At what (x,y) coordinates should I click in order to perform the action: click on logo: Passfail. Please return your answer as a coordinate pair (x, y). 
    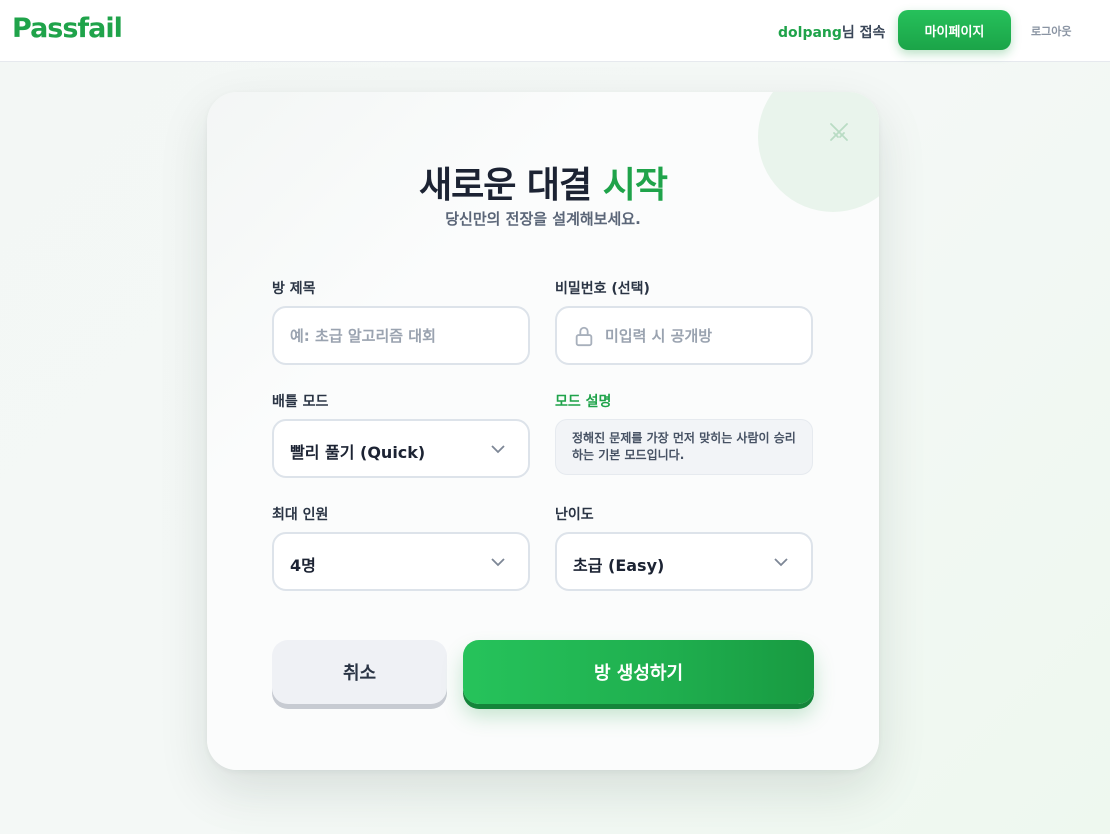
    Looking at the image, I should click on (67, 28).